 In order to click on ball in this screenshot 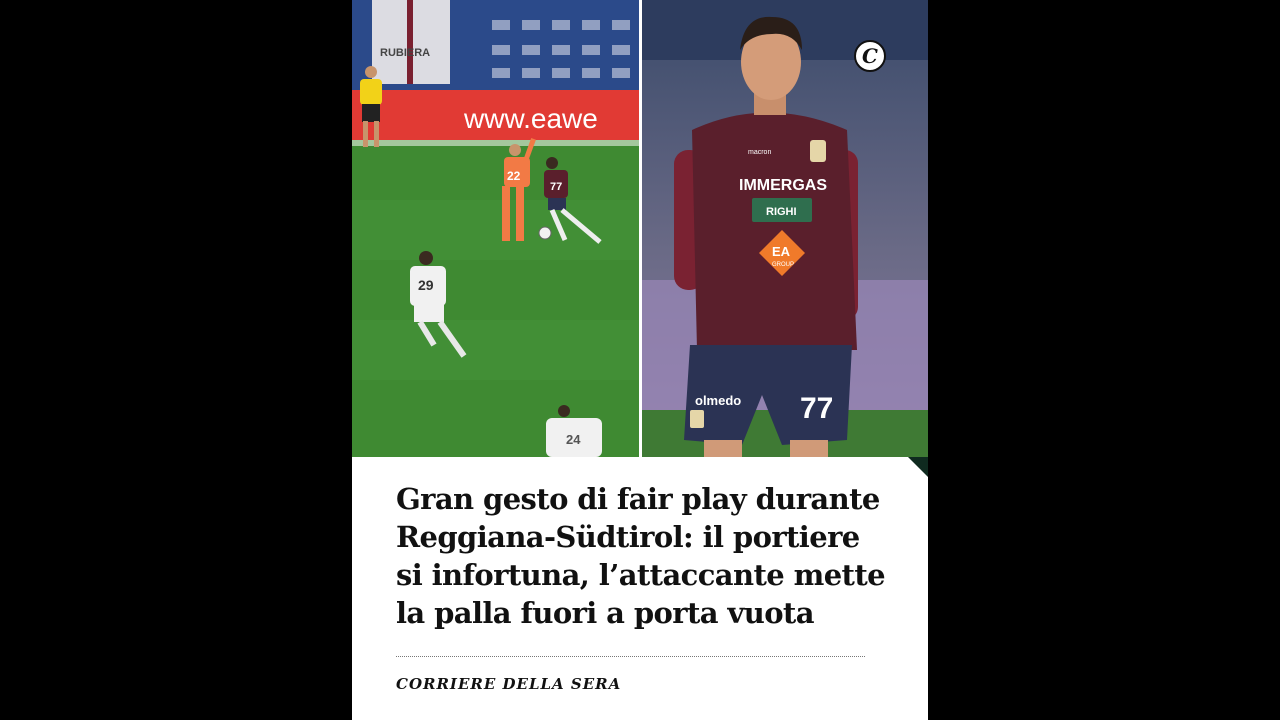, I will do `click(545, 233)`.